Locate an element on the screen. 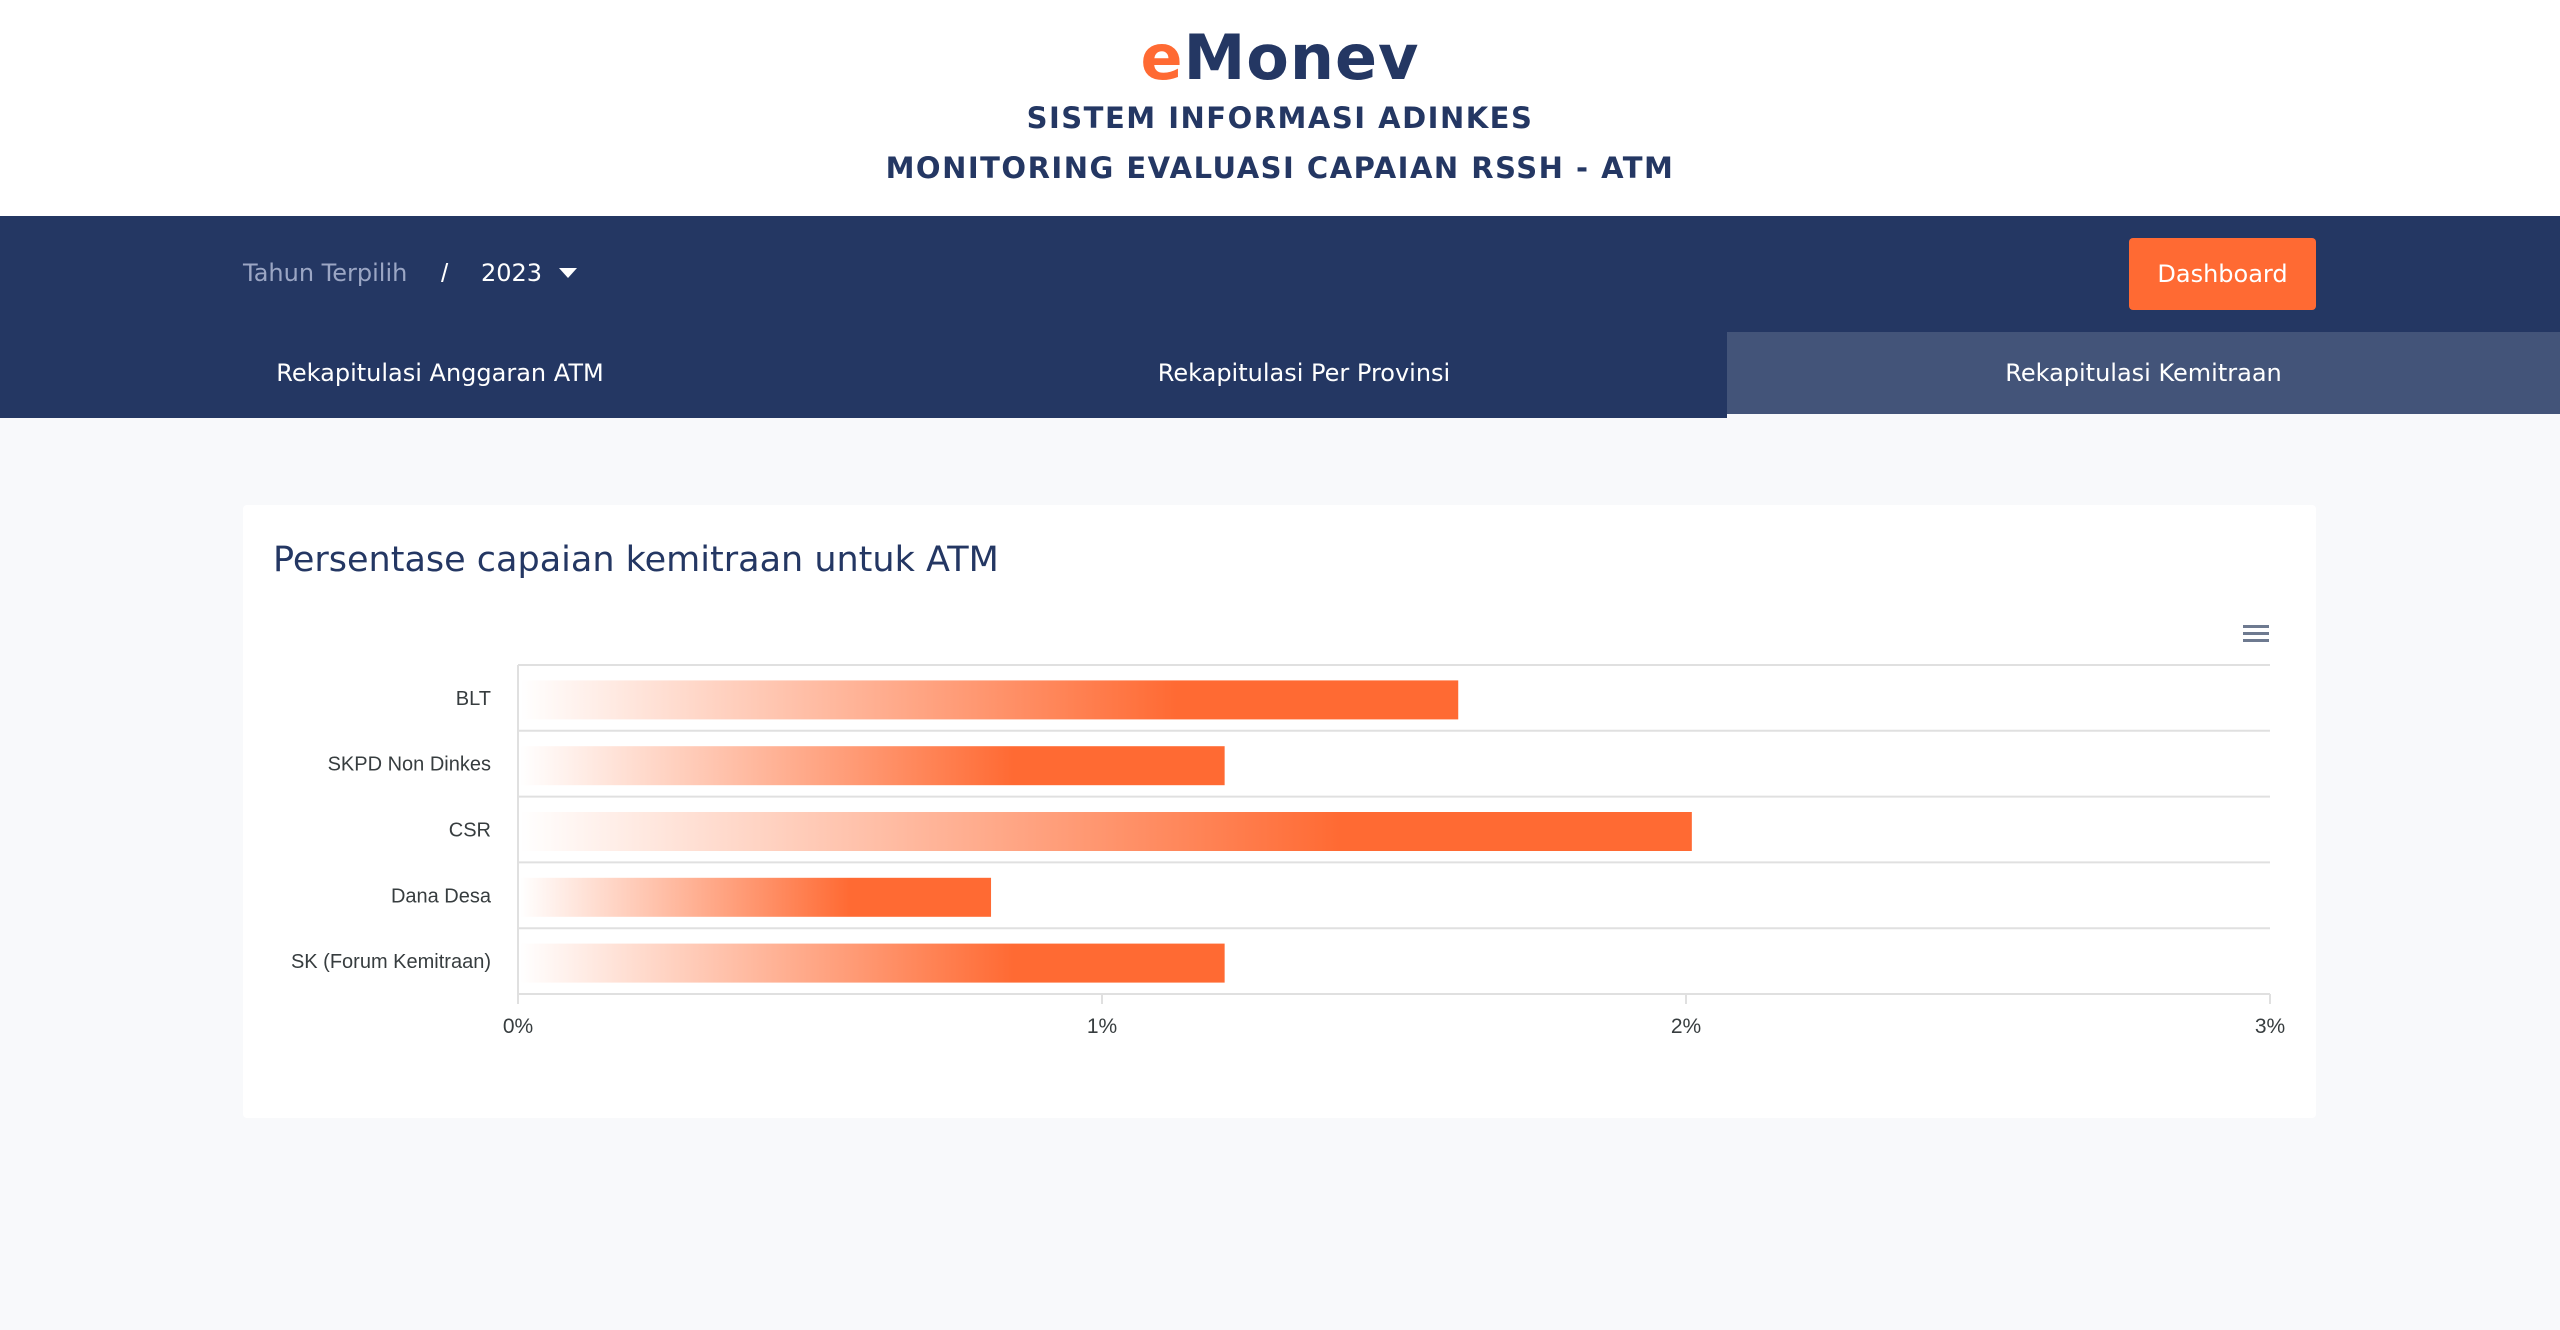  category-label: Dana Desa is located at coordinates (441, 896).